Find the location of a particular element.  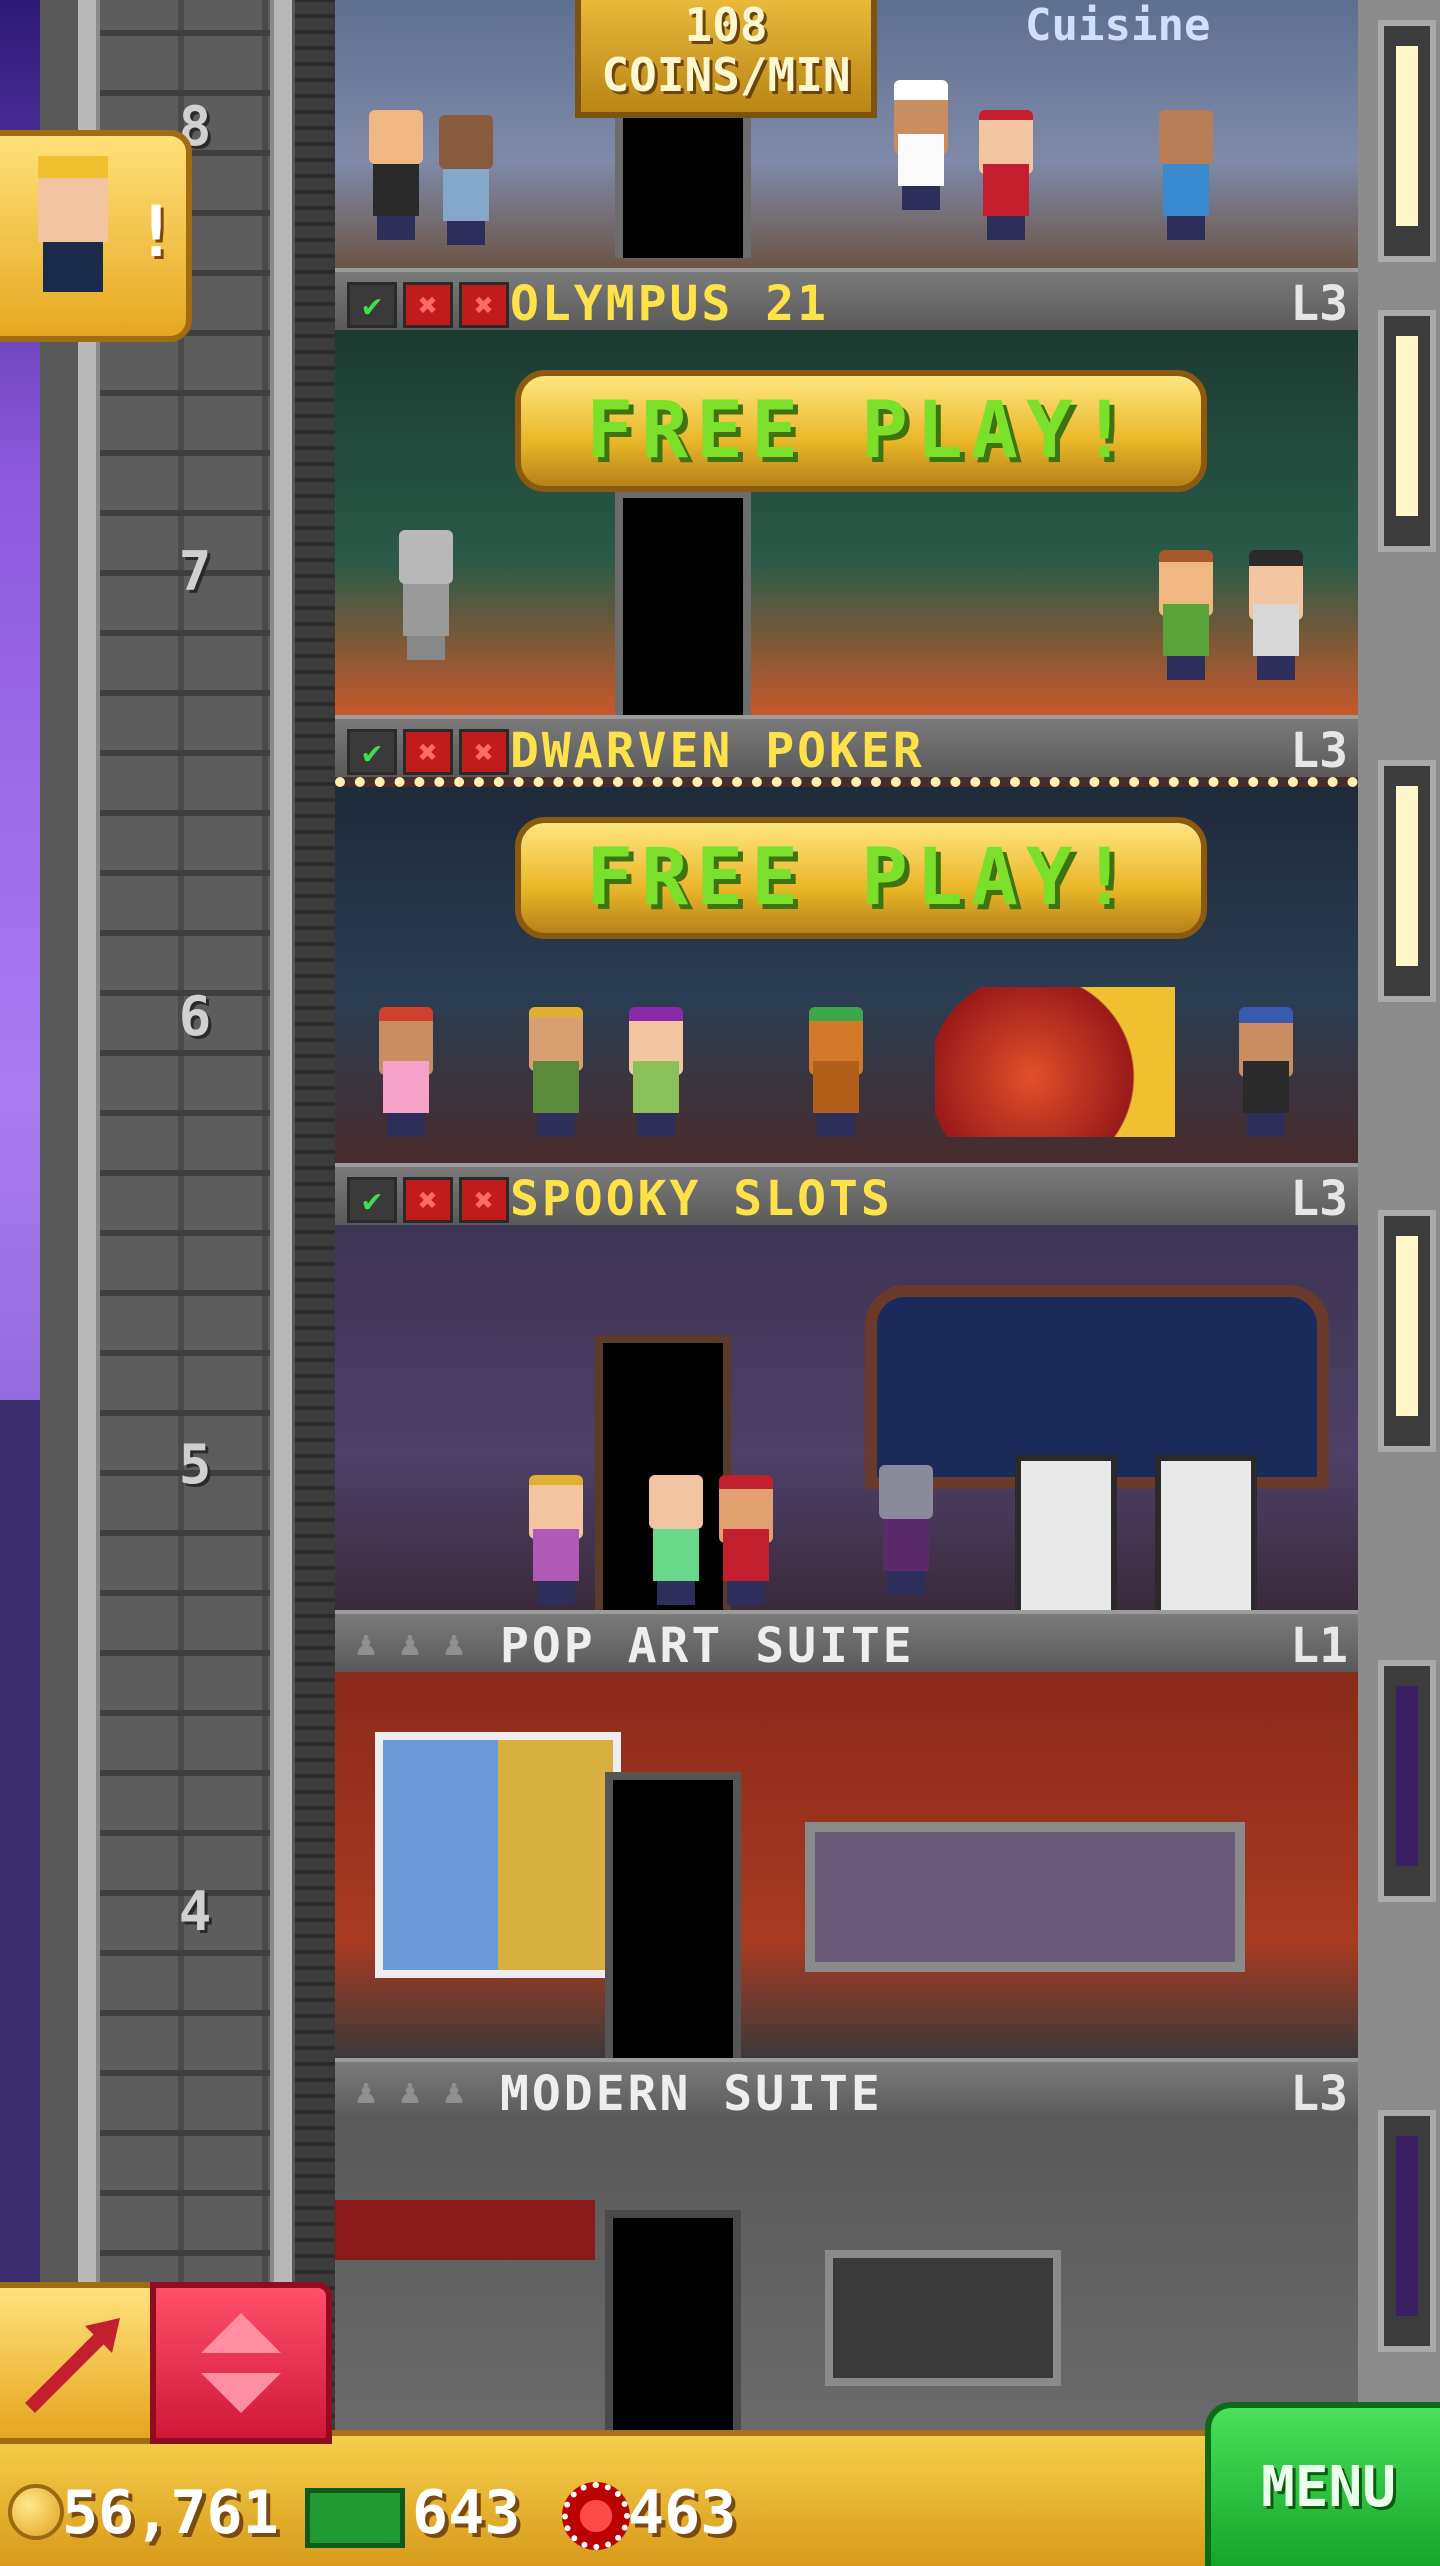

pop-art-painting is located at coordinates (498, 1855).